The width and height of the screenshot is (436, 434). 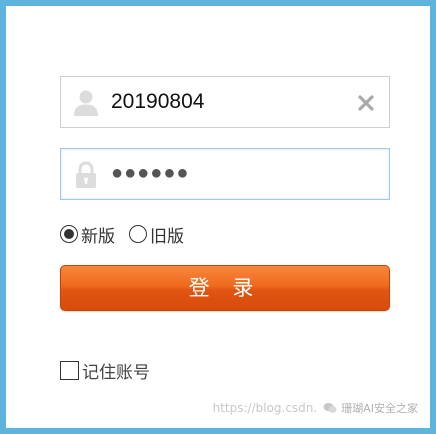 I want to click on watermark: https://blog.csdn. 珊瑚AI安全之家, so click(x=315, y=408).